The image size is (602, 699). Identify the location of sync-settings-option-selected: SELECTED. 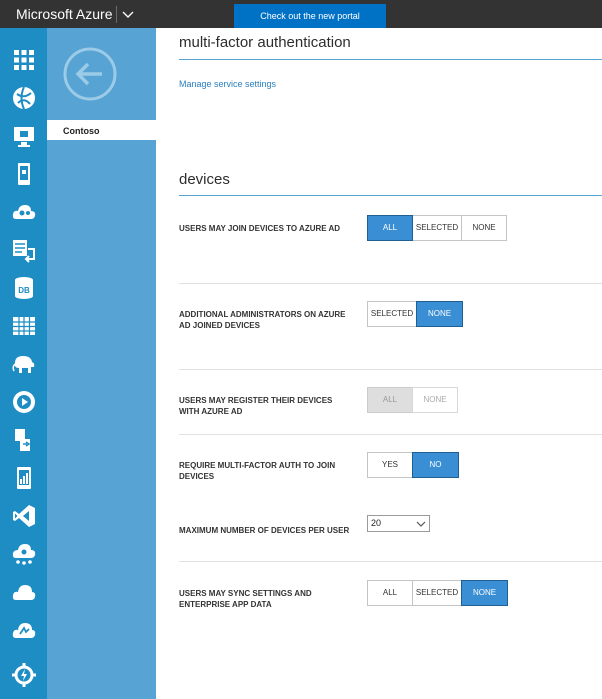
(437, 593).